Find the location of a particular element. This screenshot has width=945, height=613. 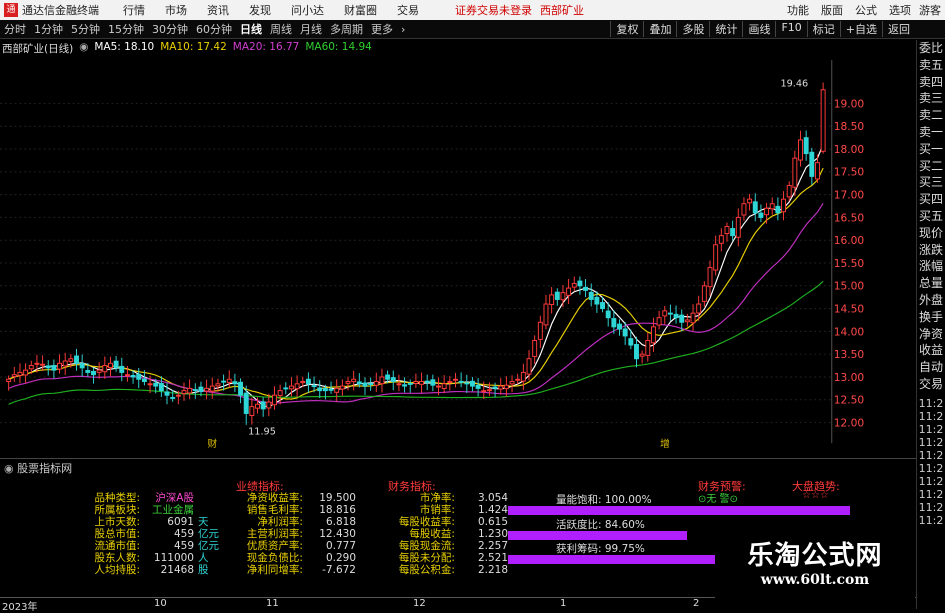

menu-item-quotes: 行情 is located at coordinates (134, 10).